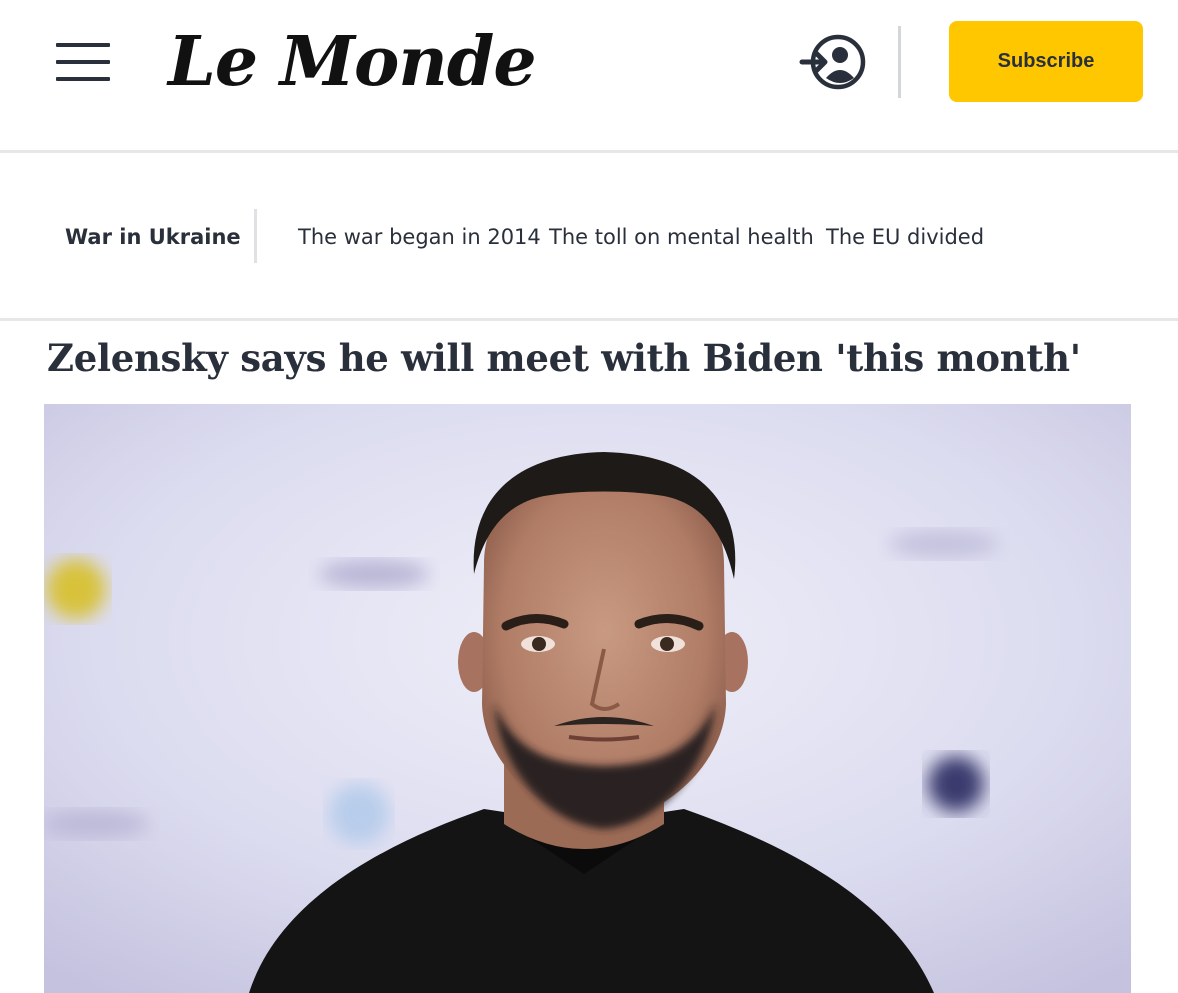  What do you see at coordinates (899, 62) in the screenshot?
I see `header-divider` at bounding box center [899, 62].